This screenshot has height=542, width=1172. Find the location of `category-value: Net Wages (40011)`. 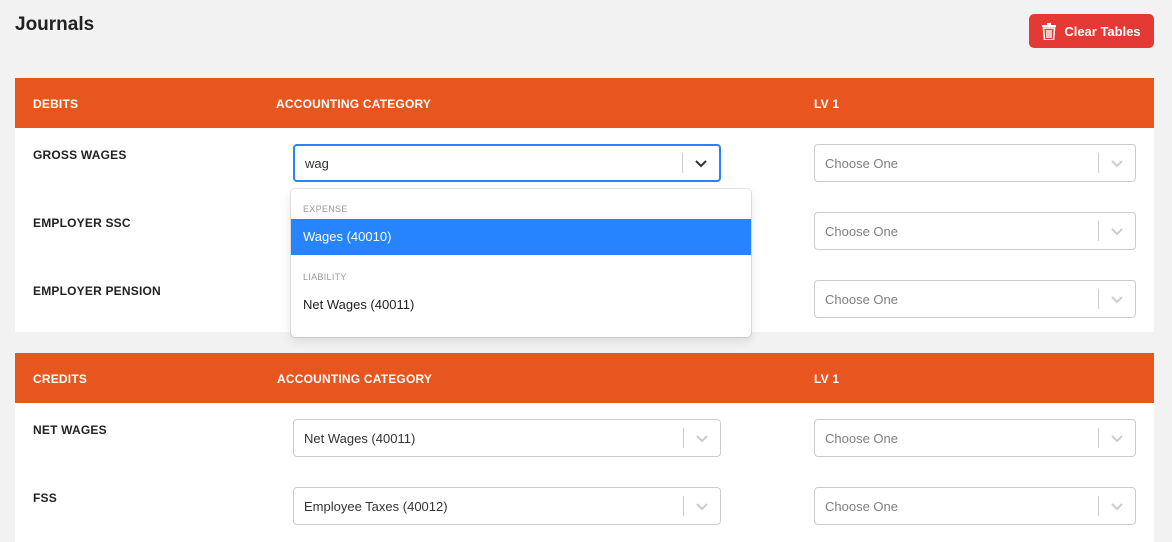

category-value: Net Wages (40011) is located at coordinates (360, 438).